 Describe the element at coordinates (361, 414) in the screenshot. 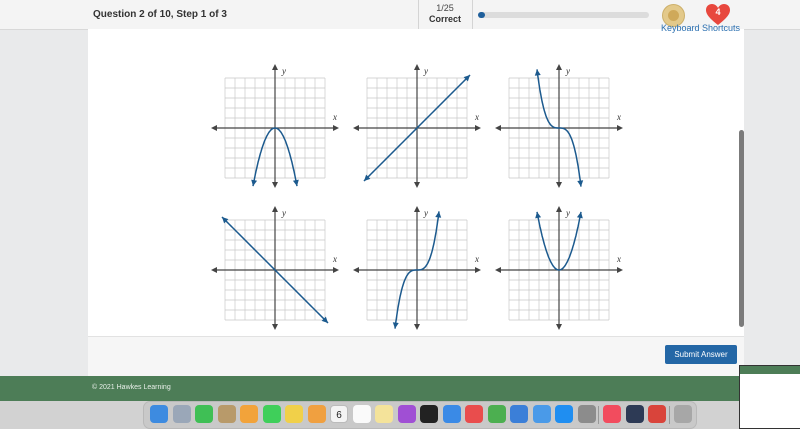

I see `reminders-icon` at that location.